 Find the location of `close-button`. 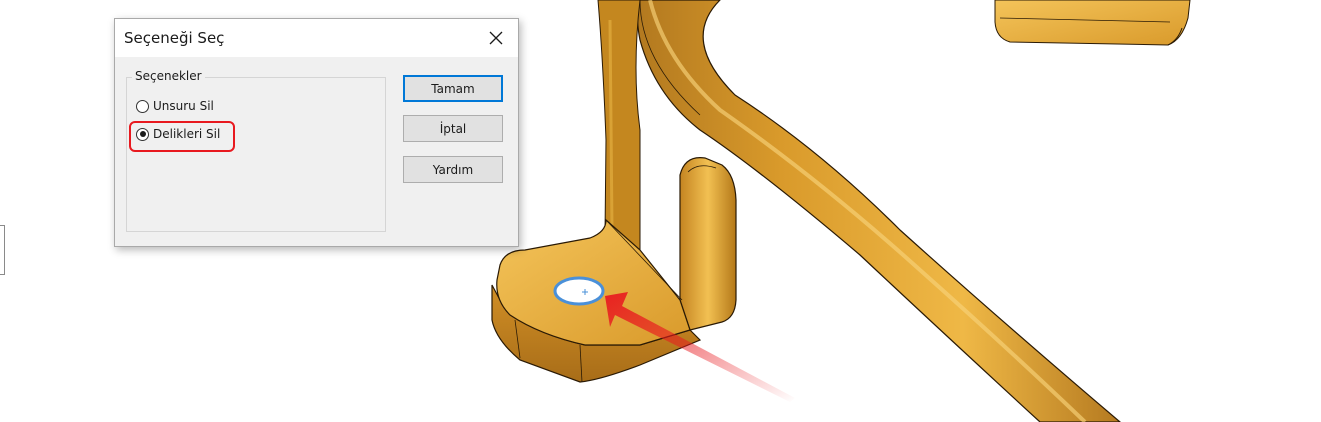

close-button is located at coordinates (496, 38).